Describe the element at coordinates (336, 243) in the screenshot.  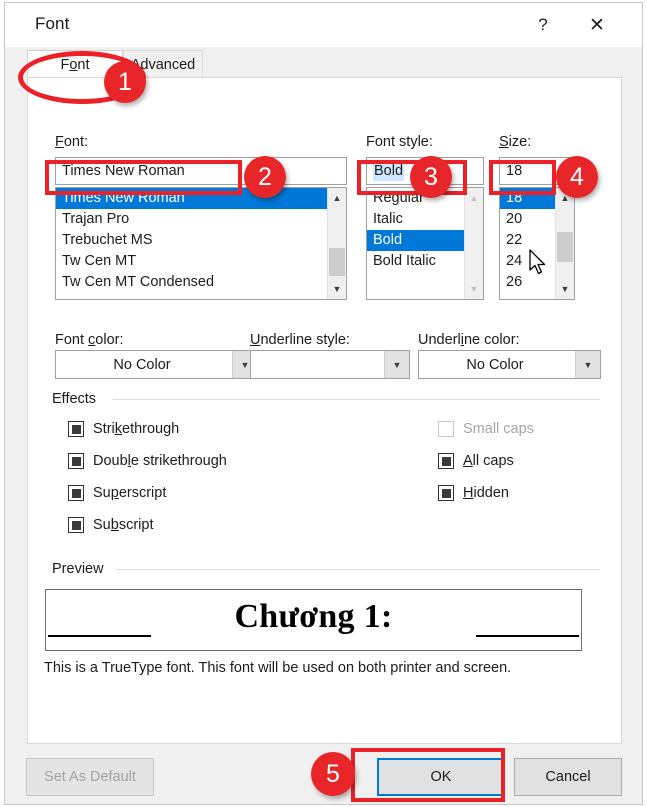
I see `font-list-scrollbar: ▲ ▼` at that location.